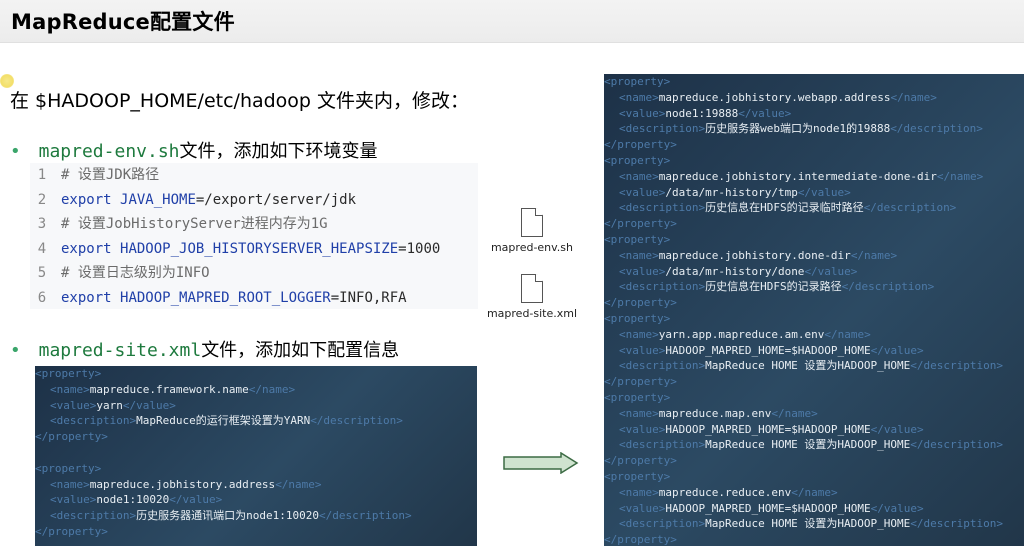 This screenshot has width=1024, height=546. What do you see at coordinates (512, 21) in the screenshot?
I see `slide-header: MapReduce配置文件` at bounding box center [512, 21].